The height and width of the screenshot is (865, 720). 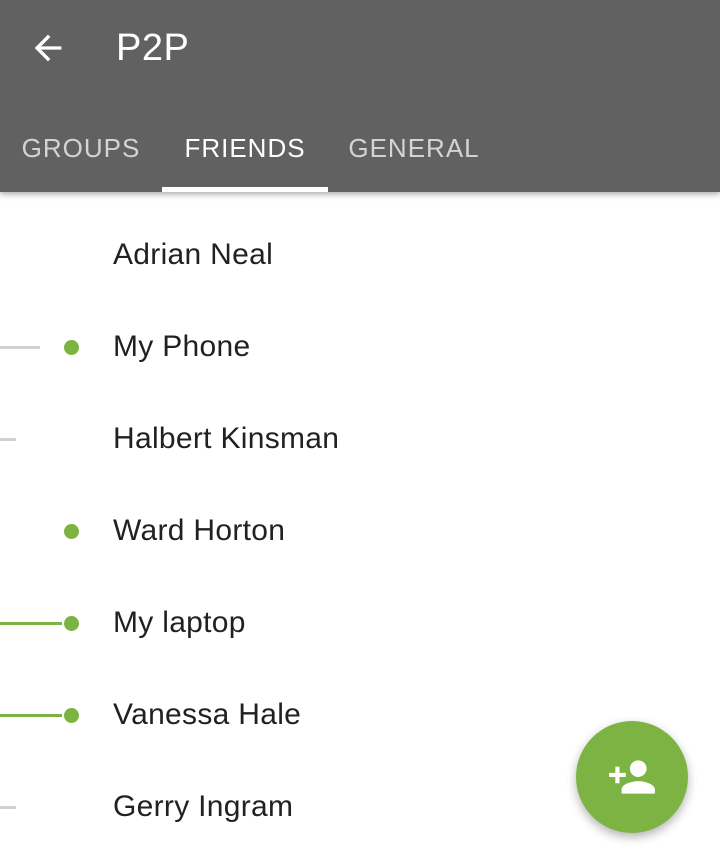 I want to click on friend-name: My Phone, so click(x=182, y=346).